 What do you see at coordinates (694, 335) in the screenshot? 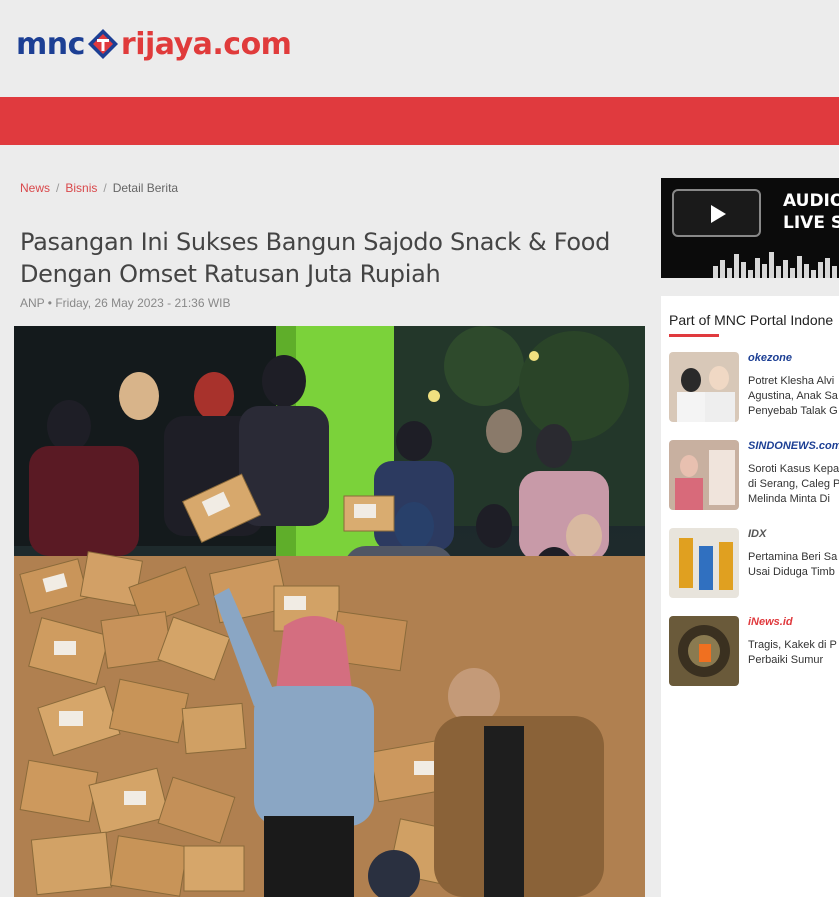
I see `portal-heading-underline` at bounding box center [694, 335].